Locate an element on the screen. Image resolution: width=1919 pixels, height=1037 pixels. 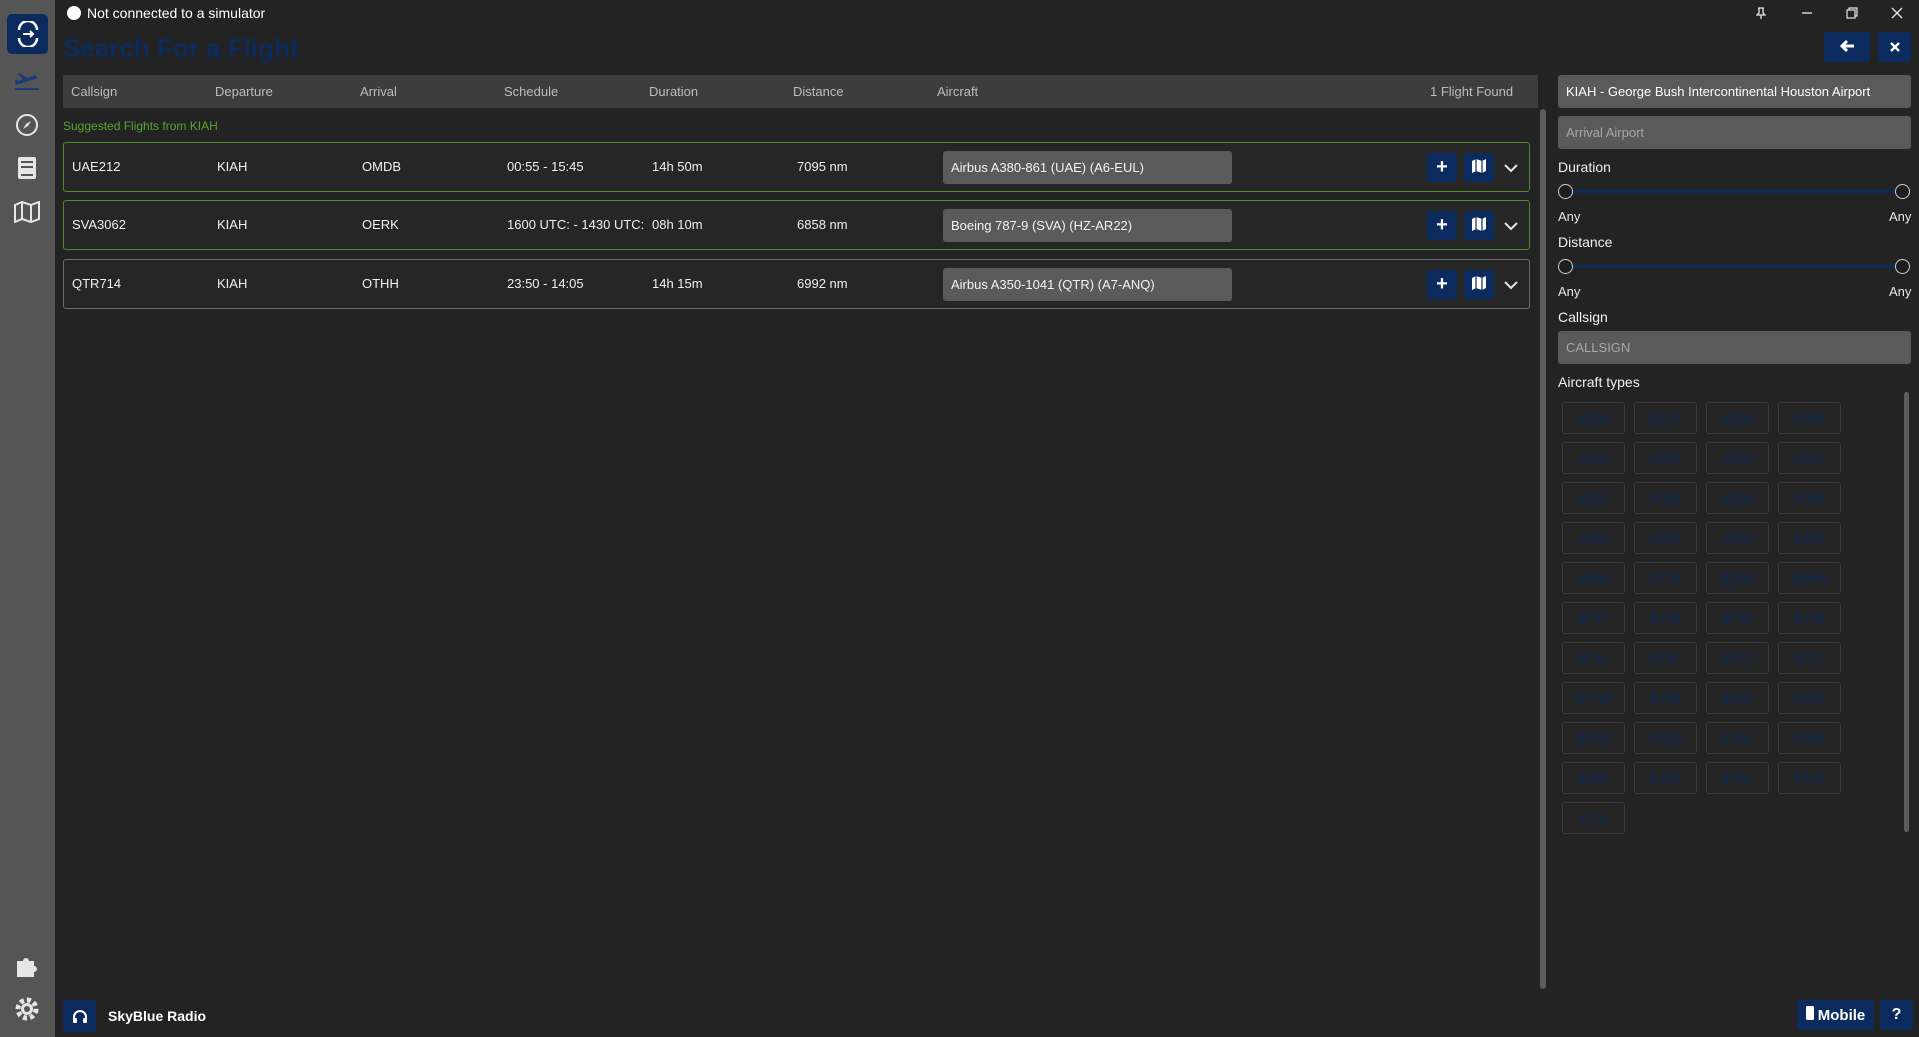
aircraft-type-toggle: E290 is located at coordinates (1809, 738).